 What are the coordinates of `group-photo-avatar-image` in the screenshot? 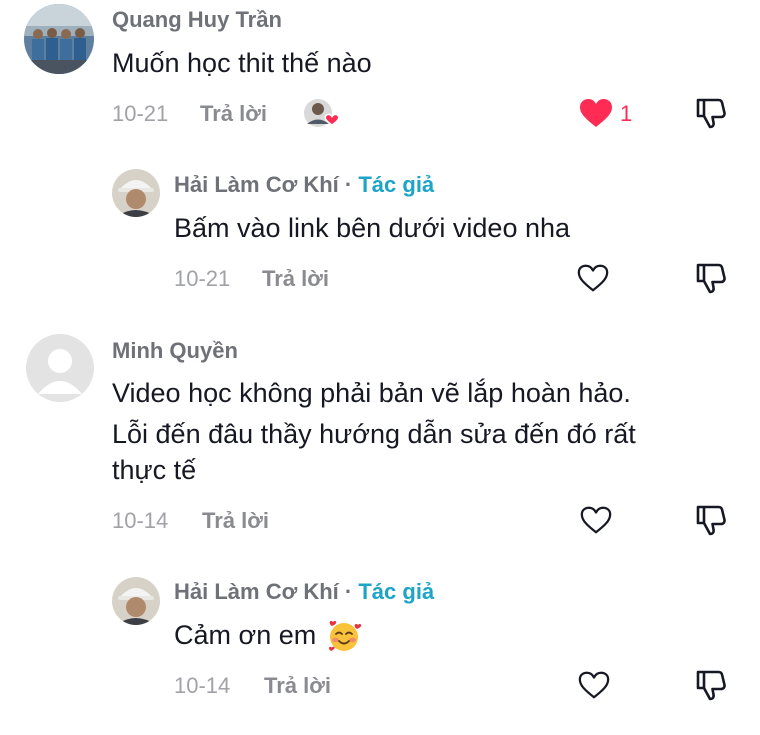 It's located at (59, 39).